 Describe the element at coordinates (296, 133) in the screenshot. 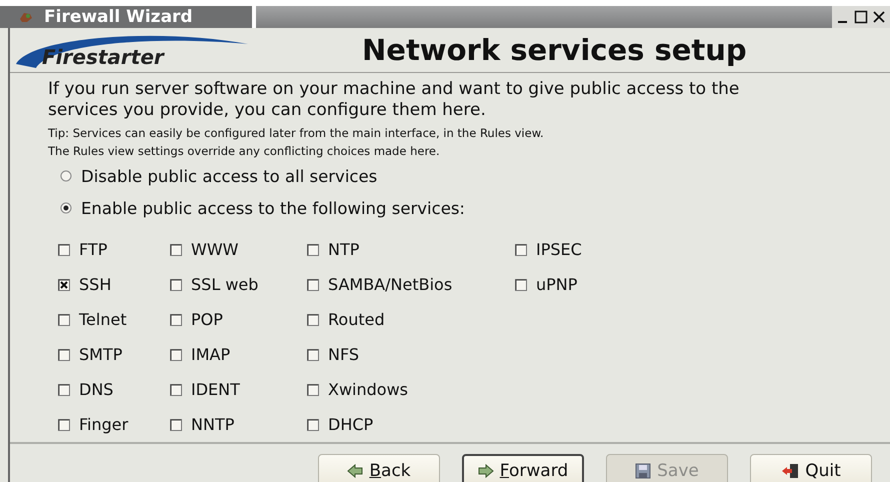

I see `tip-text: Tip: Services can easily be configured later from the main interface, in the Rules view.` at that location.